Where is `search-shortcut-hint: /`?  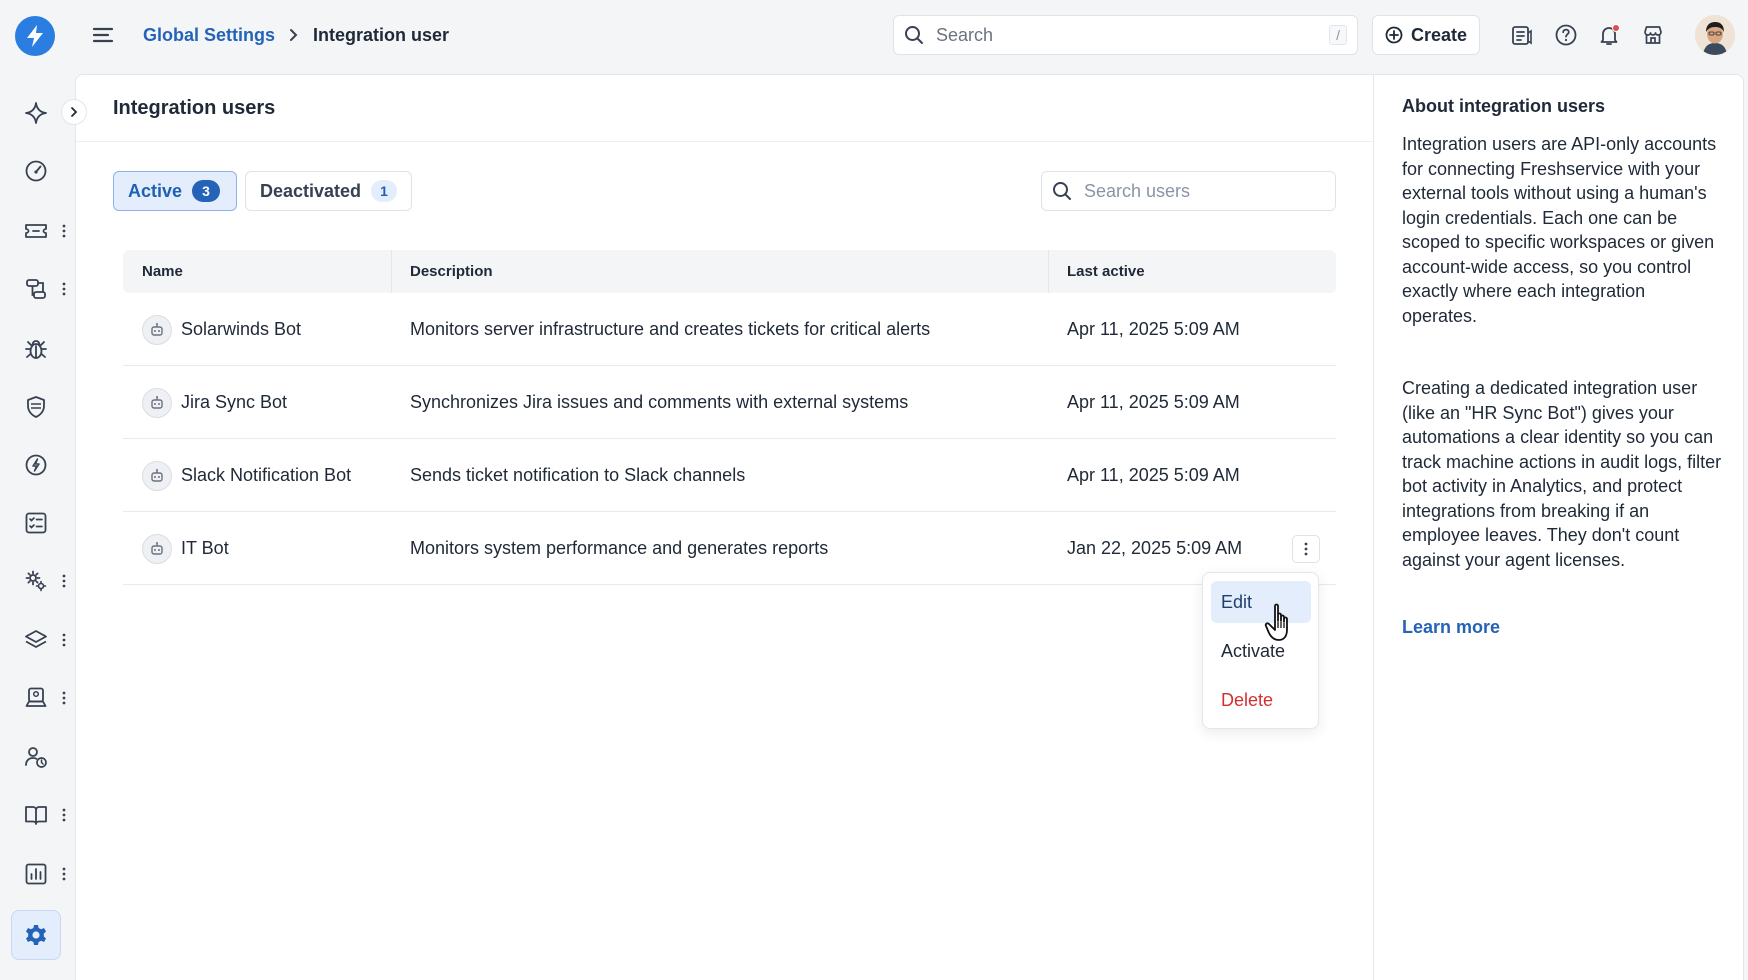
search-shortcut-hint: / is located at coordinates (1338, 35).